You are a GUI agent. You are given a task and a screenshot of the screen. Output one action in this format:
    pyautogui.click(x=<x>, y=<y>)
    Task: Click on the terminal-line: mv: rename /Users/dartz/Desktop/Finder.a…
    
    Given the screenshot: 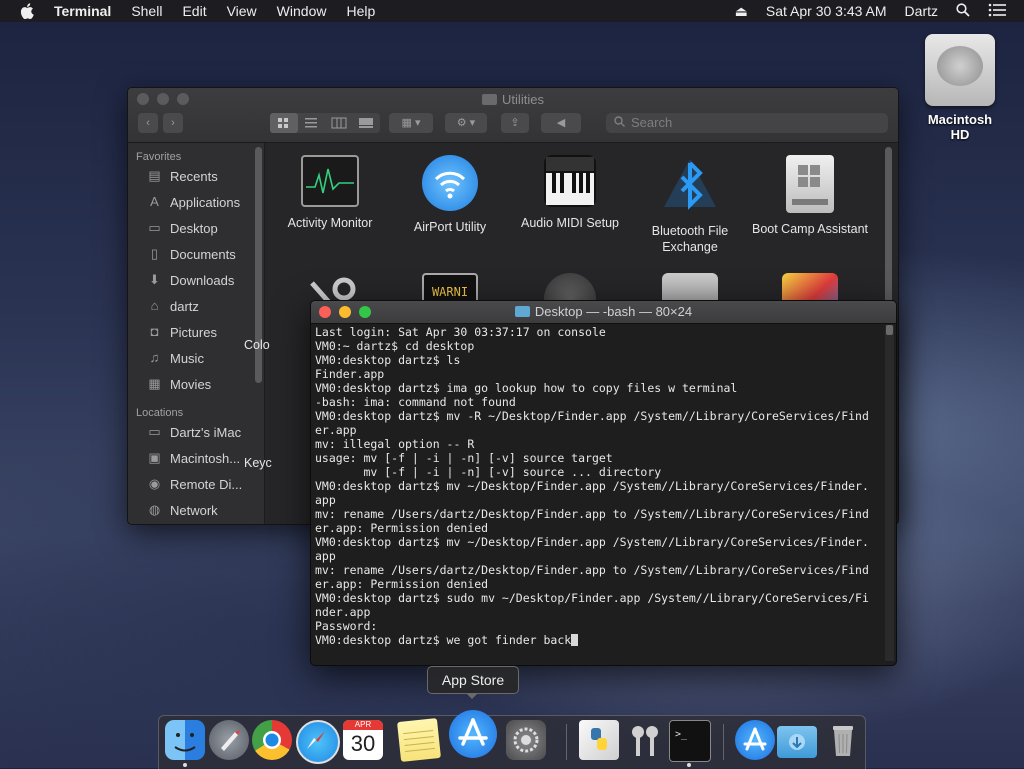 What is the action you would take?
    pyautogui.click(x=592, y=570)
    